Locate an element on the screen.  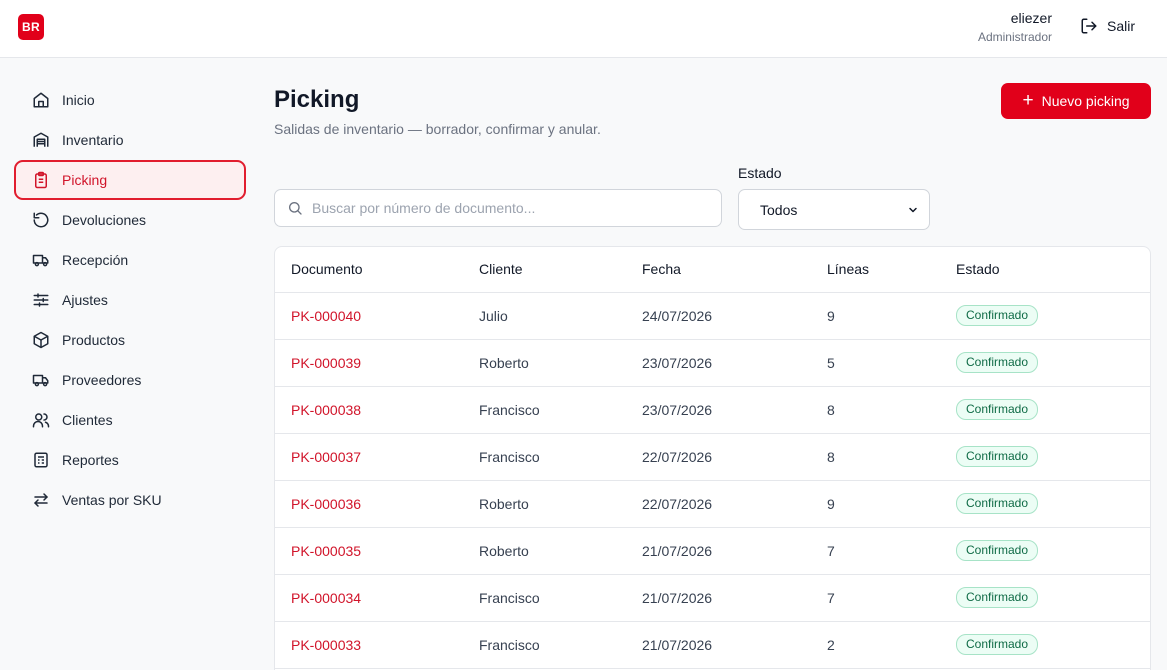
logo: BR is located at coordinates (31, 27).